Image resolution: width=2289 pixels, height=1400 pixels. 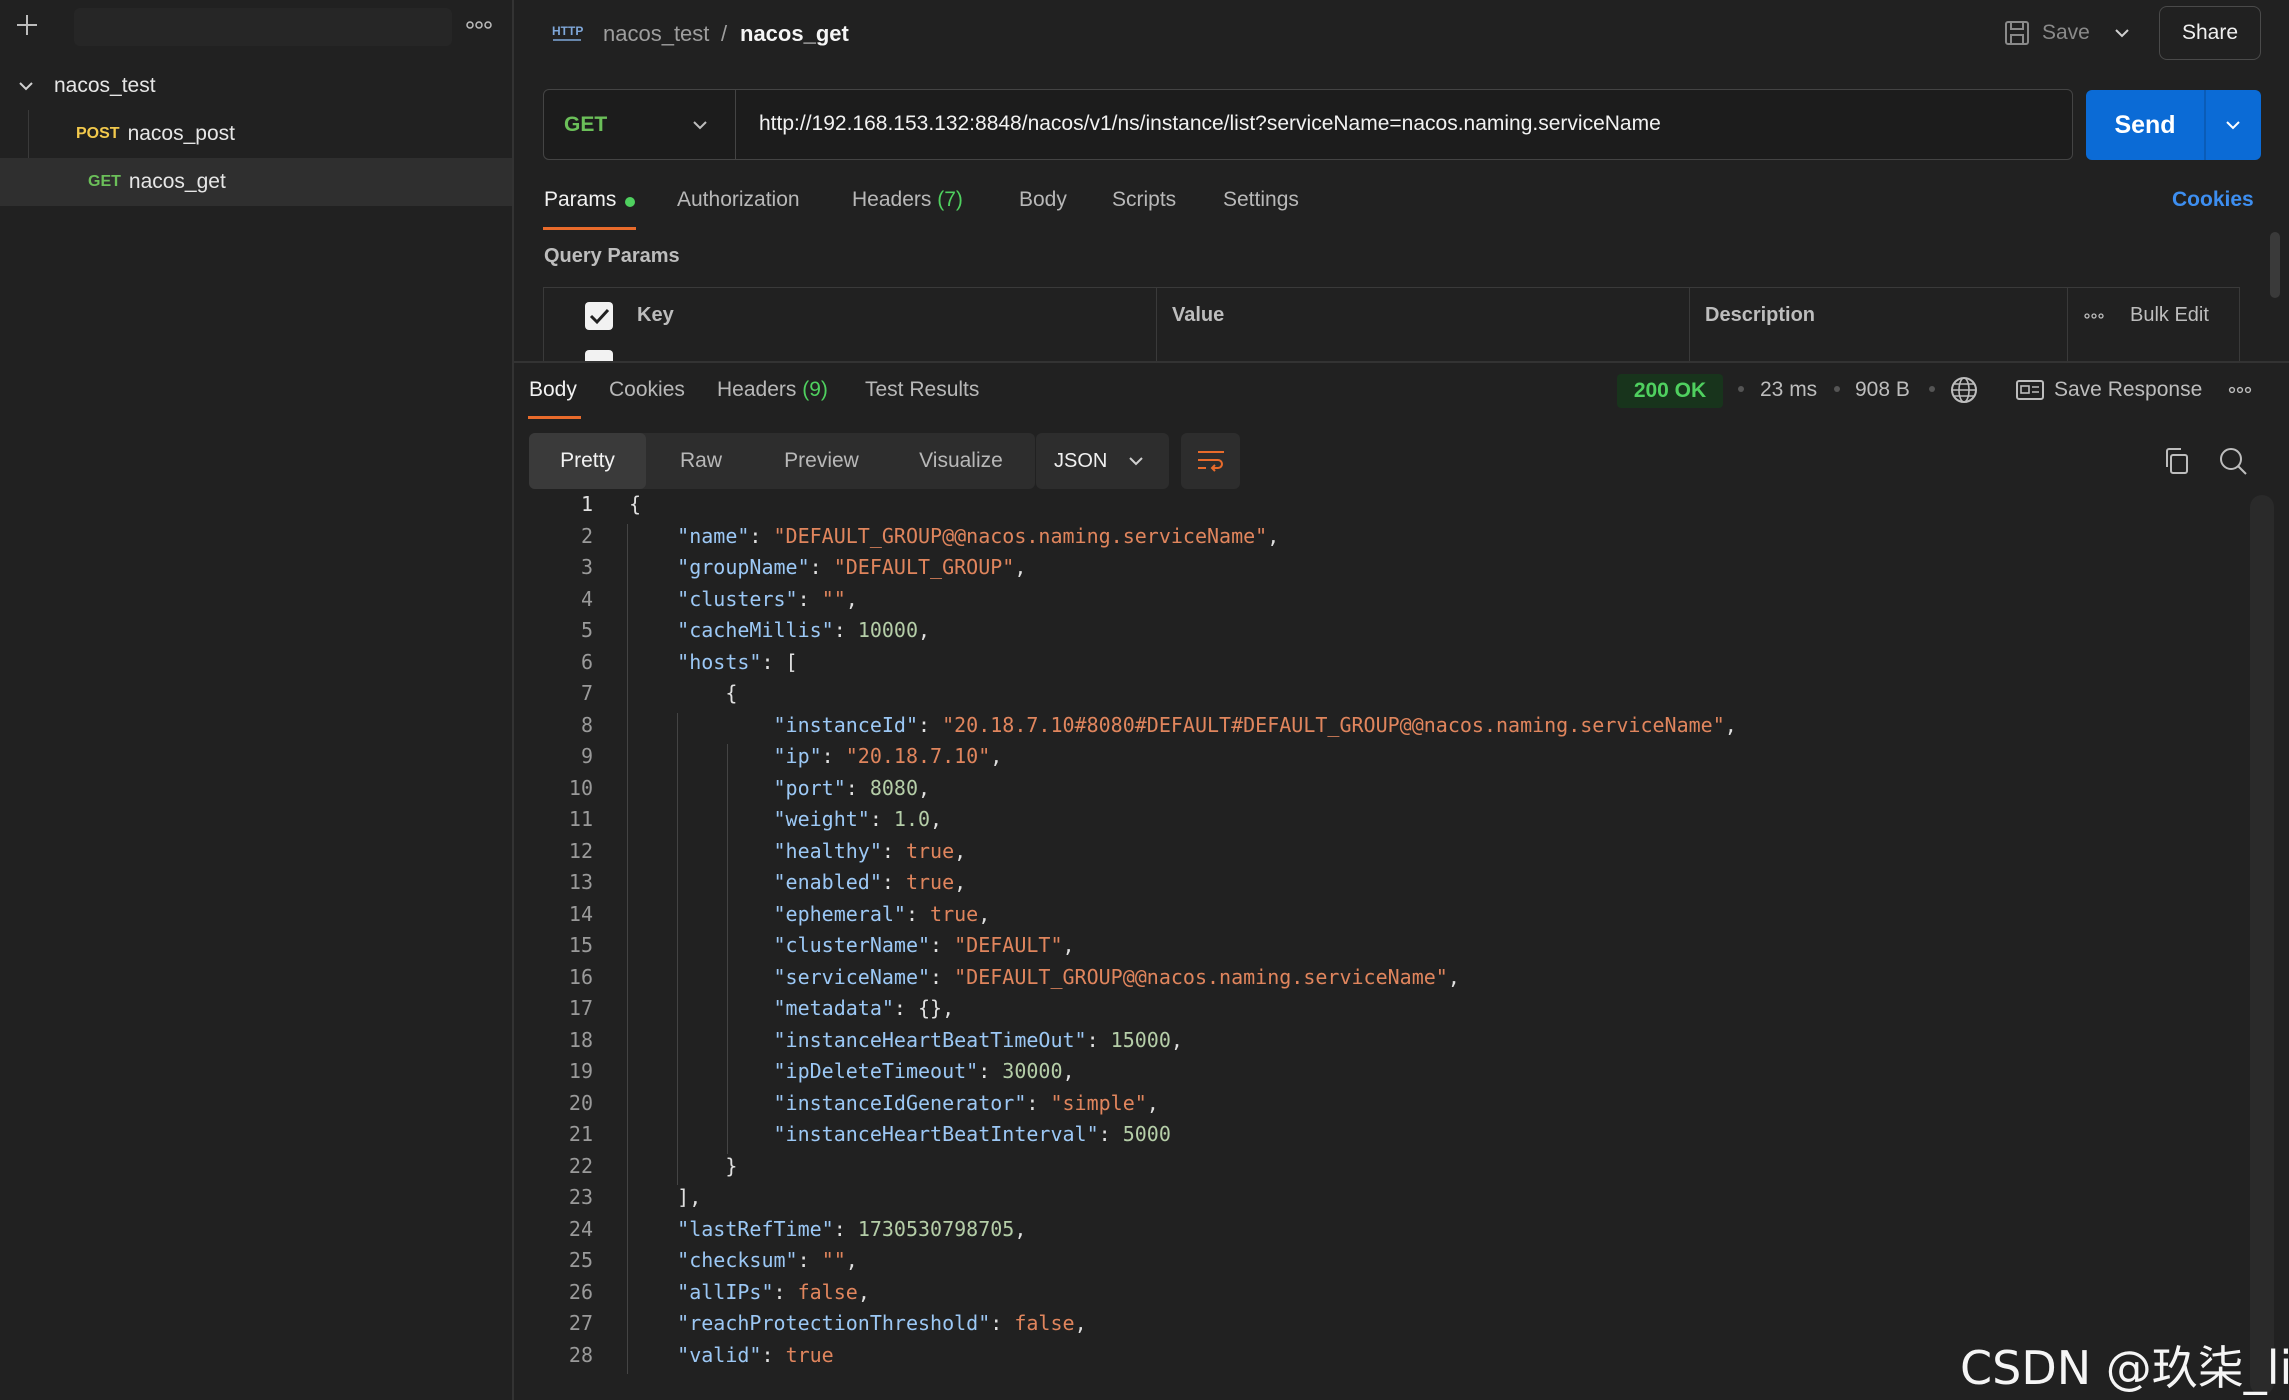 What do you see at coordinates (870, 882) in the screenshot?
I see `code-text: "enabled": true,` at bounding box center [870, 882].